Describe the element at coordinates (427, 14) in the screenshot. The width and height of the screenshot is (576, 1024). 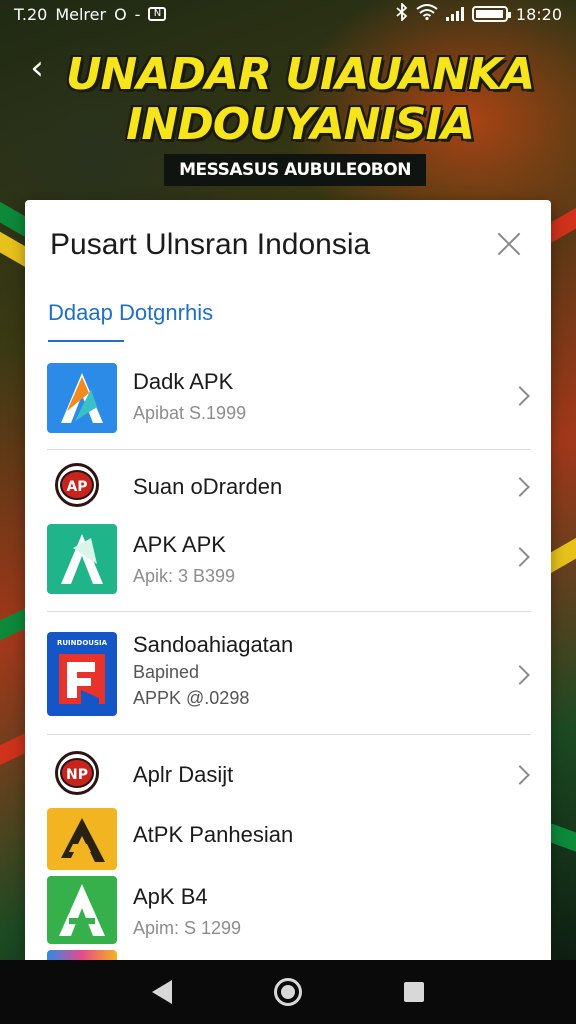
I see `wifi-icon` at that location.